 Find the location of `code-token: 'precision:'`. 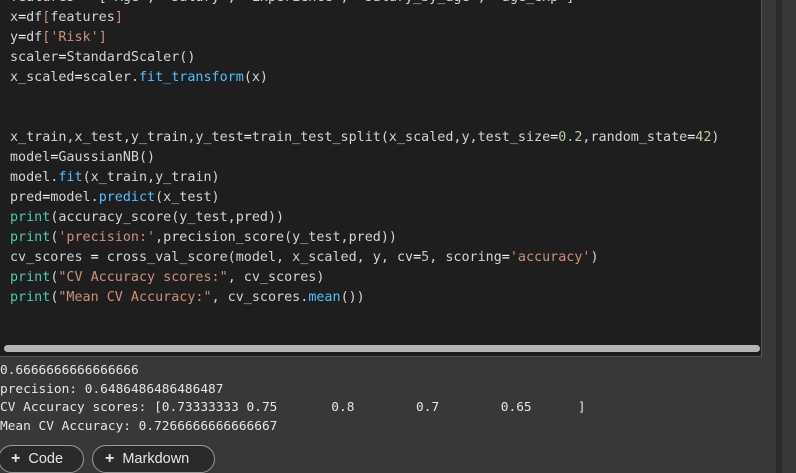

code-token: 'precision:' is located at coordinates (107, 237).